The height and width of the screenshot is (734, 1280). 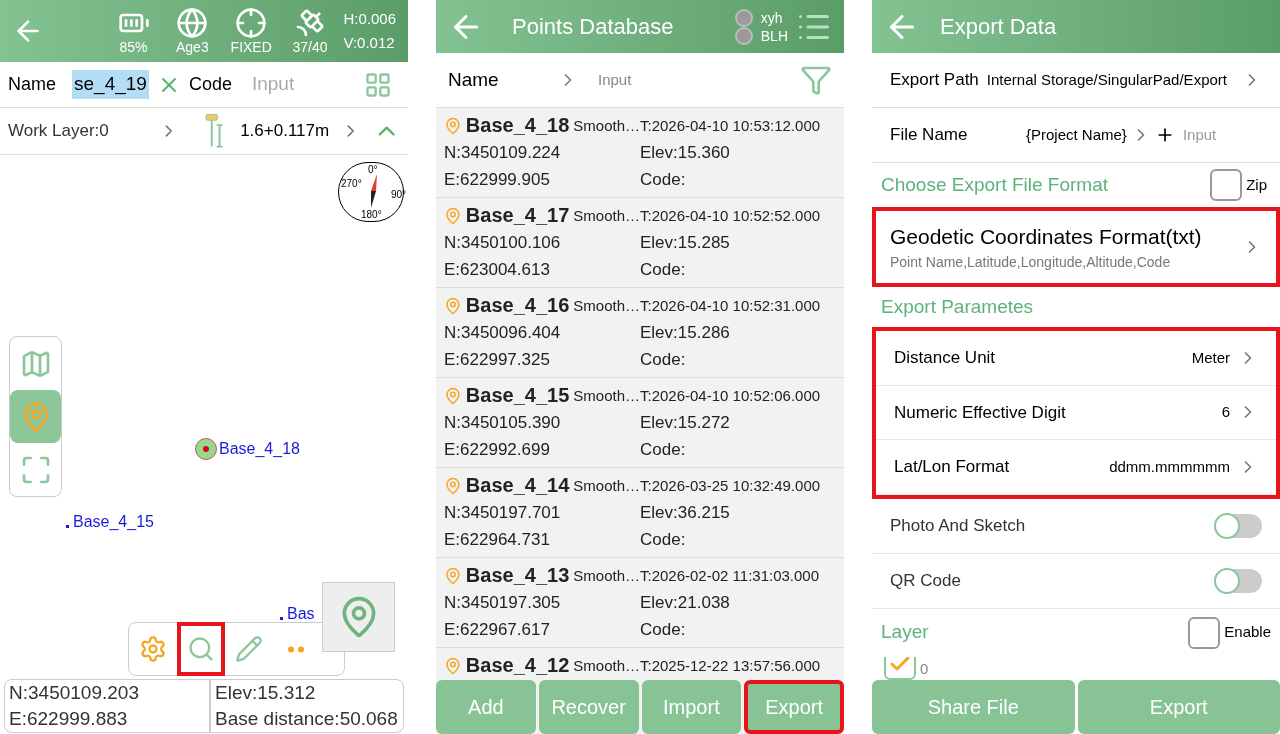 I want to click on section-title: Choose Export File Format, so click(x=995, y=184).